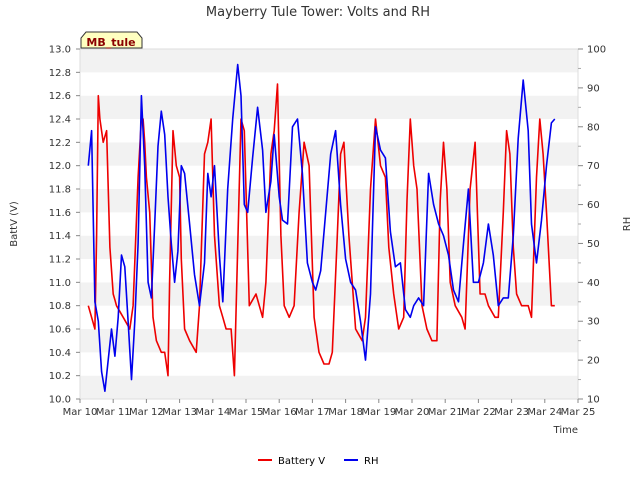 The height and width of the screenshot is (480, 640). I want to click on station-badge-label: MB_tule, so click(110, 42).